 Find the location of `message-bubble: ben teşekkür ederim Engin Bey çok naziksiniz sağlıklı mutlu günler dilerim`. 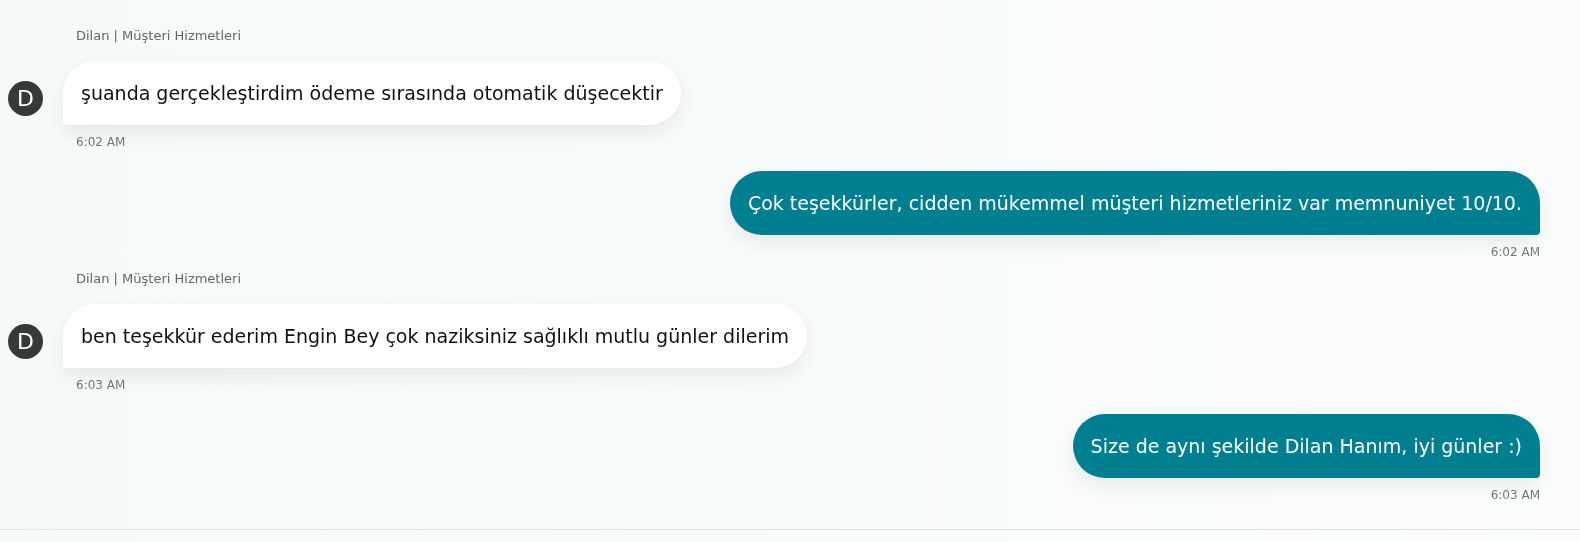

message-bubble: ben teşekkür ederim Engin Bey çok naziksiniz sağlıklı mutlu günler dilerim is located at coordinates (435, 336).